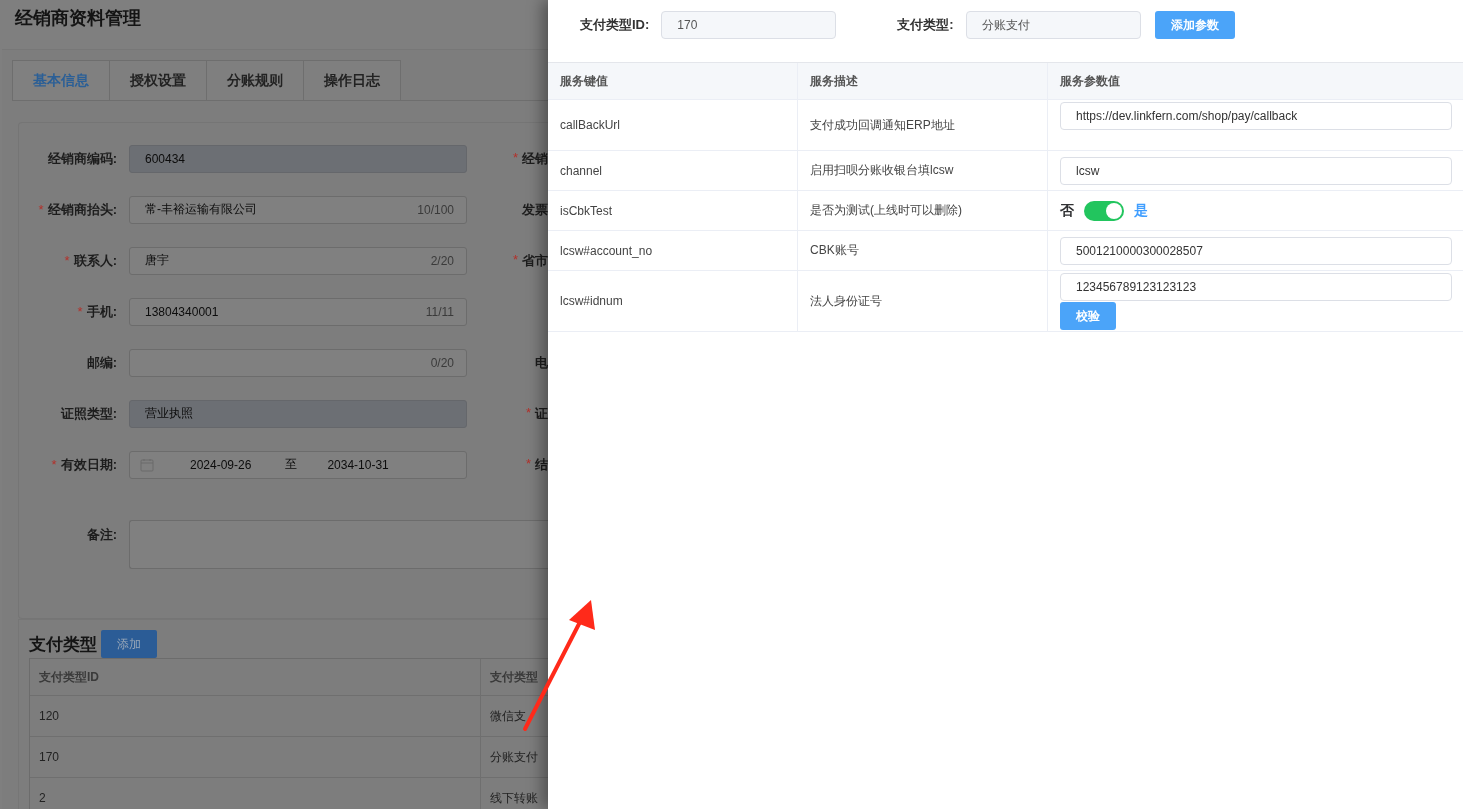  I want to click on table-cell-text: 线下转账, so click(513, 798).